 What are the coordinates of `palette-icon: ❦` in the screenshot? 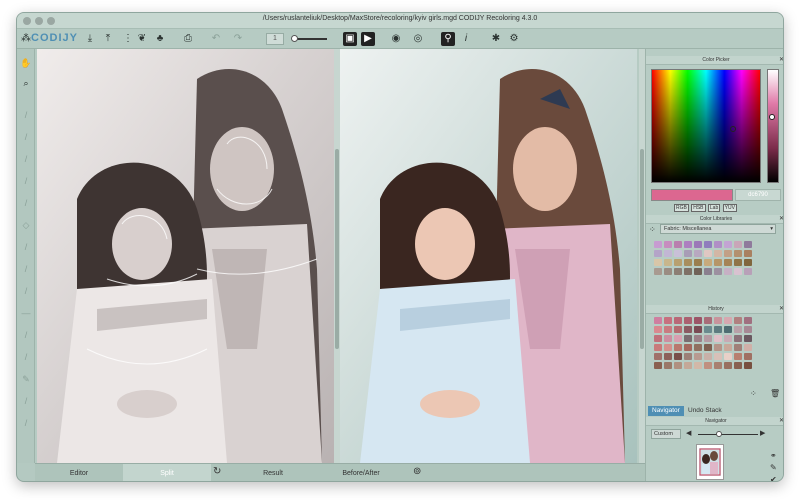 It's located at (142, 39).